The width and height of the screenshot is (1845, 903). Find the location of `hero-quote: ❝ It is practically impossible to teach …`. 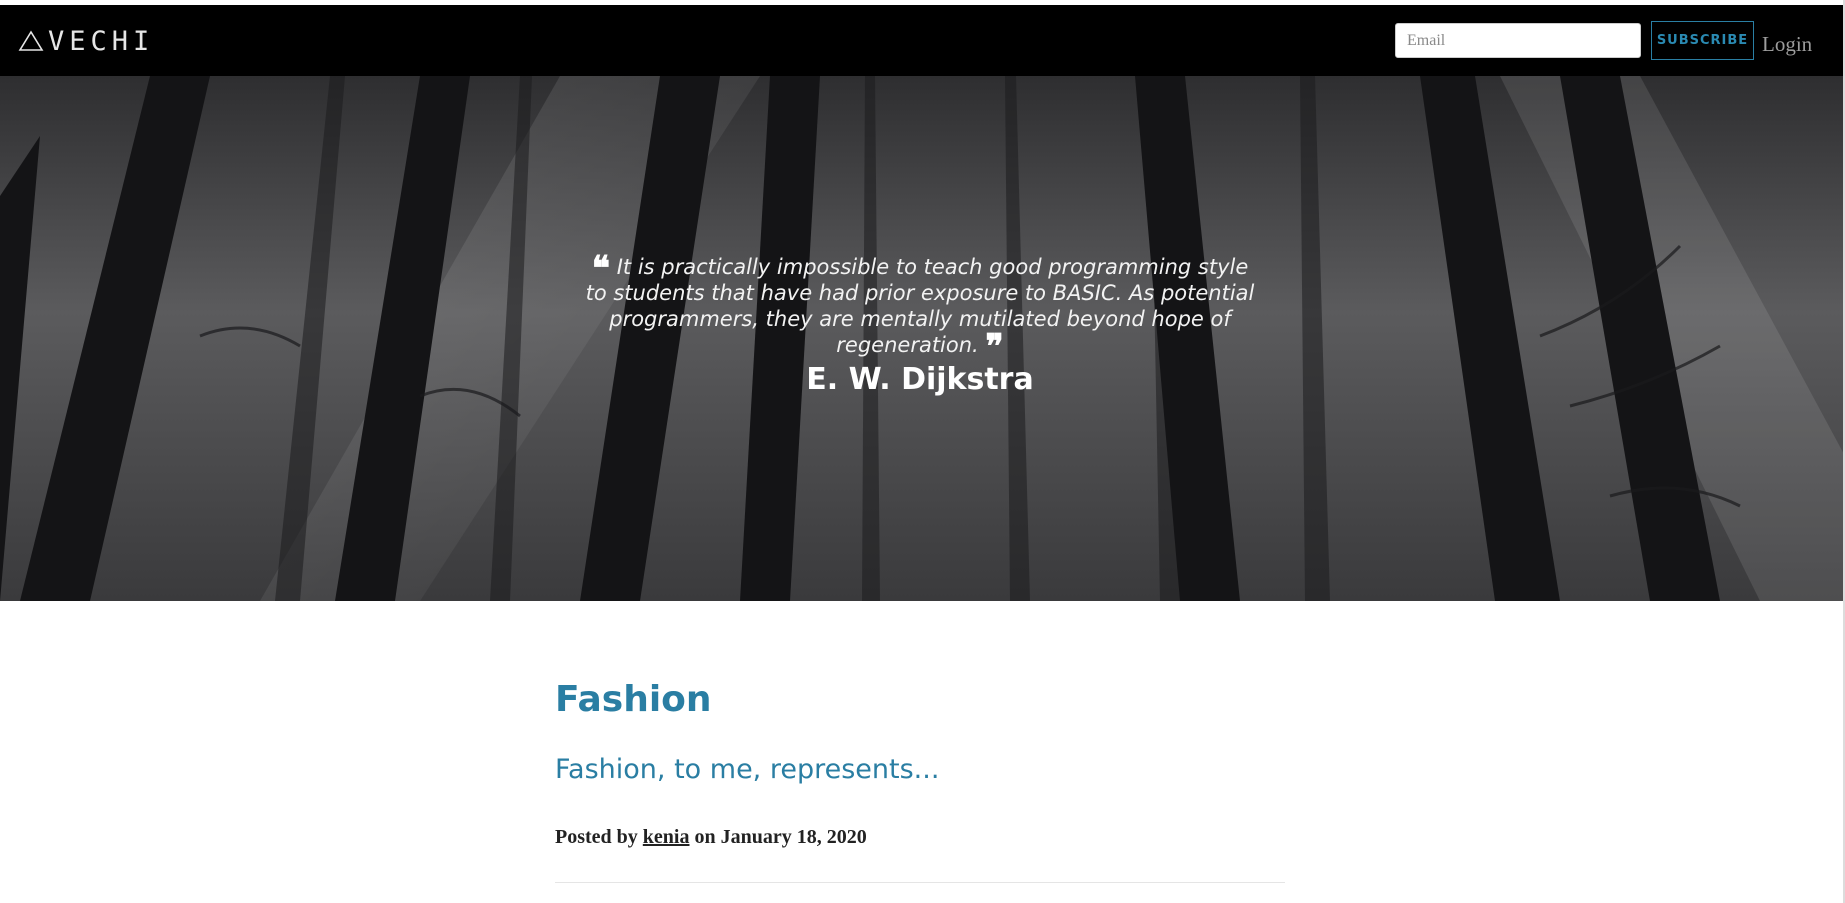

hero-quote: ❝ It is practically impossible to teach … is located at coordinates (920, 323).